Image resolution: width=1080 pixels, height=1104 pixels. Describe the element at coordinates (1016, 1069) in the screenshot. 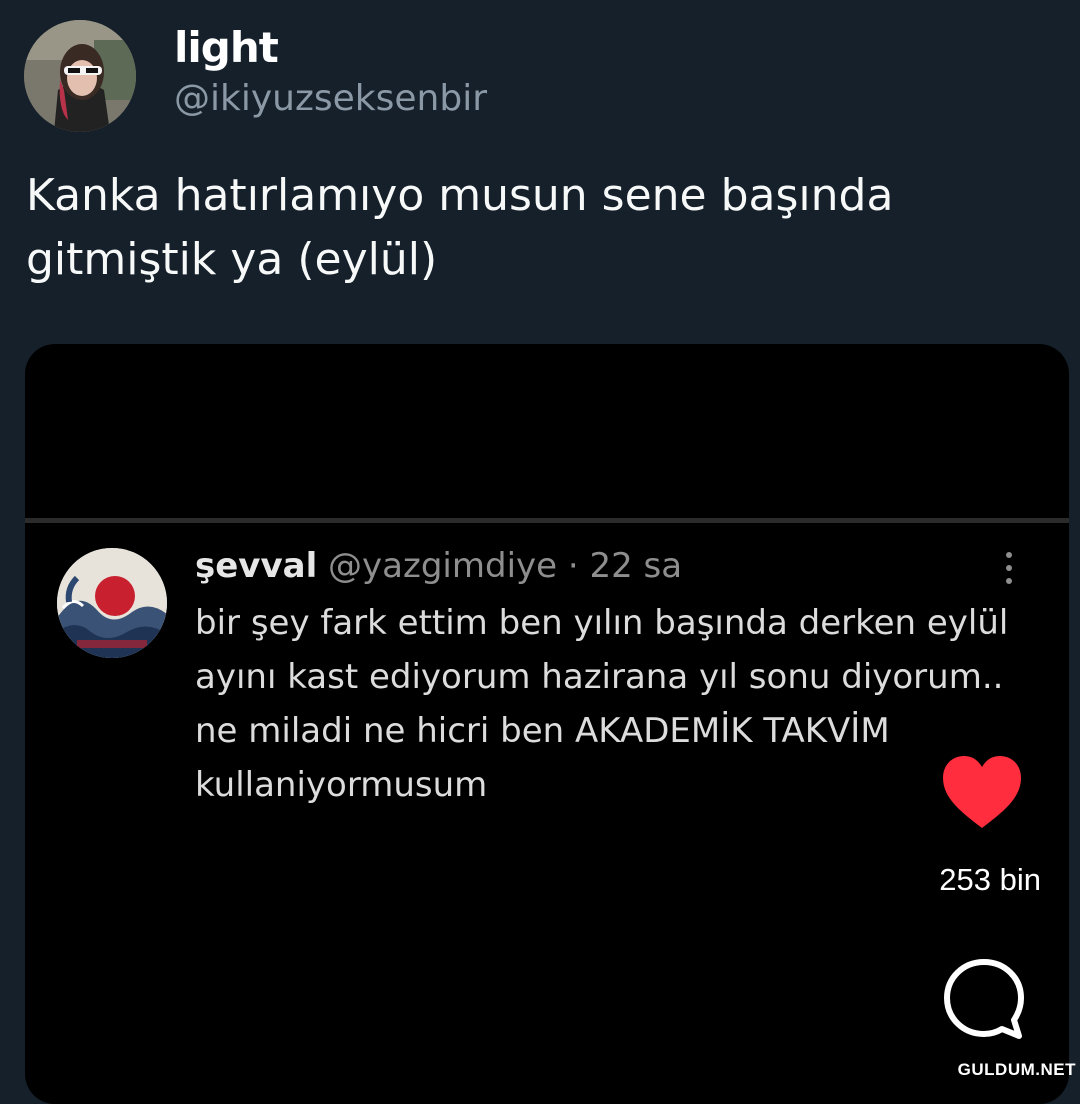

I see `watermark: GULDUM.NET` at that location.